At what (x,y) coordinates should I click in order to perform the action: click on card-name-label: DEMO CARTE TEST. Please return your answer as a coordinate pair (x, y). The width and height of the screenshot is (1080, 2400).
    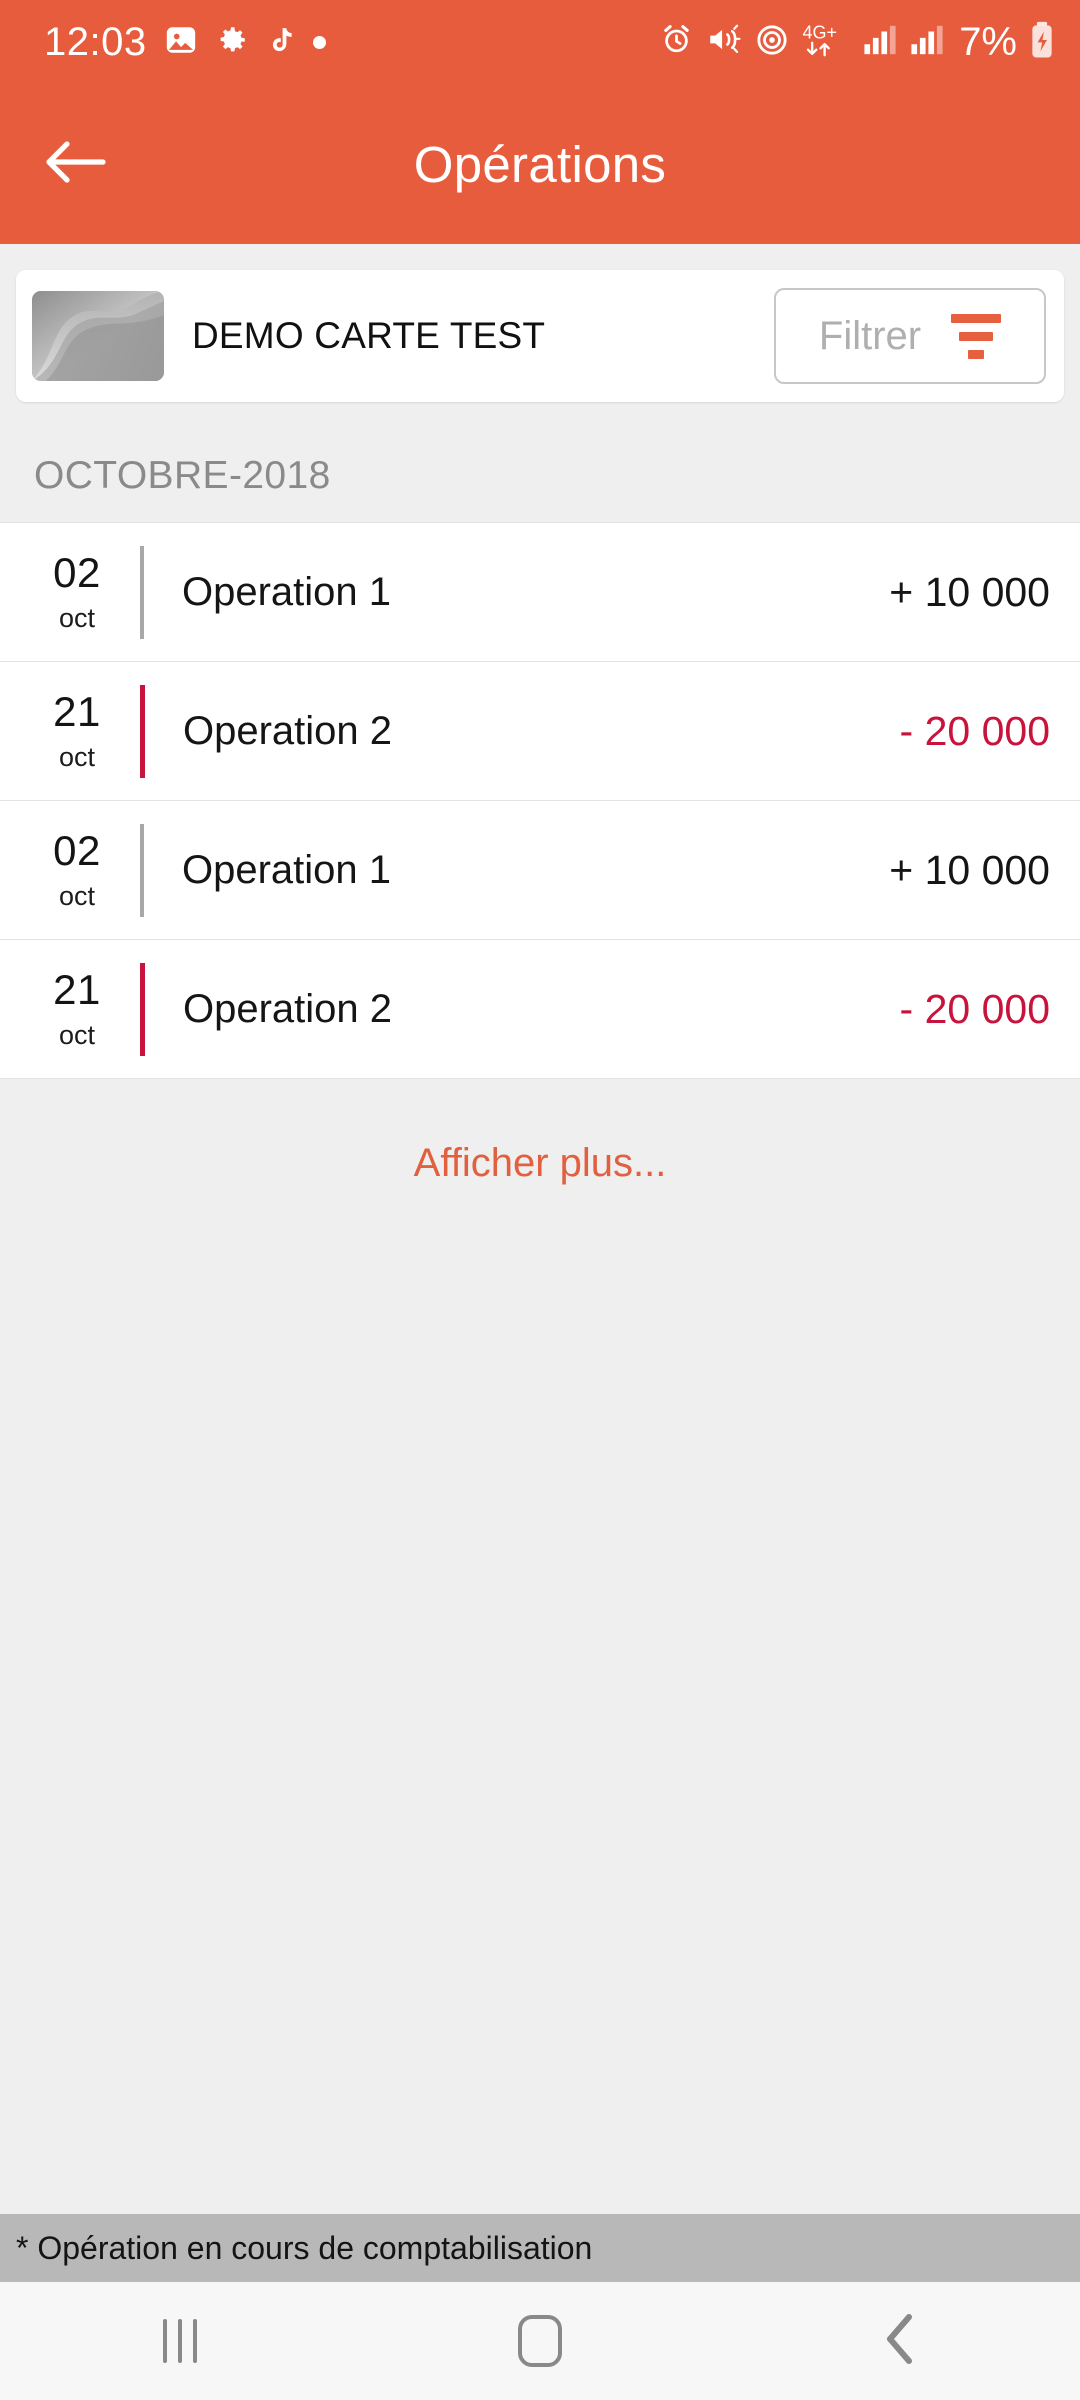
    Looking at the image, I should click on (369, 335).